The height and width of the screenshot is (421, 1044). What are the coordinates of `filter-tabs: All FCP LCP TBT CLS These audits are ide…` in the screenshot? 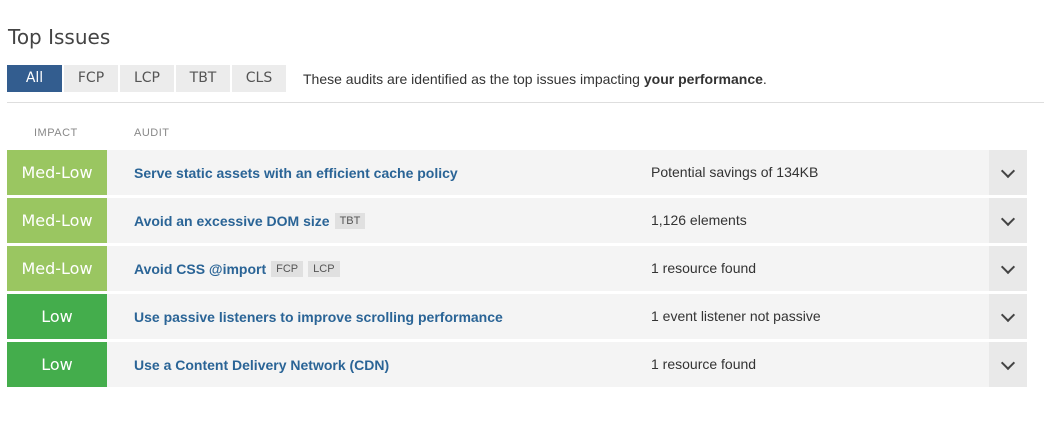 It's located at (387, 78).